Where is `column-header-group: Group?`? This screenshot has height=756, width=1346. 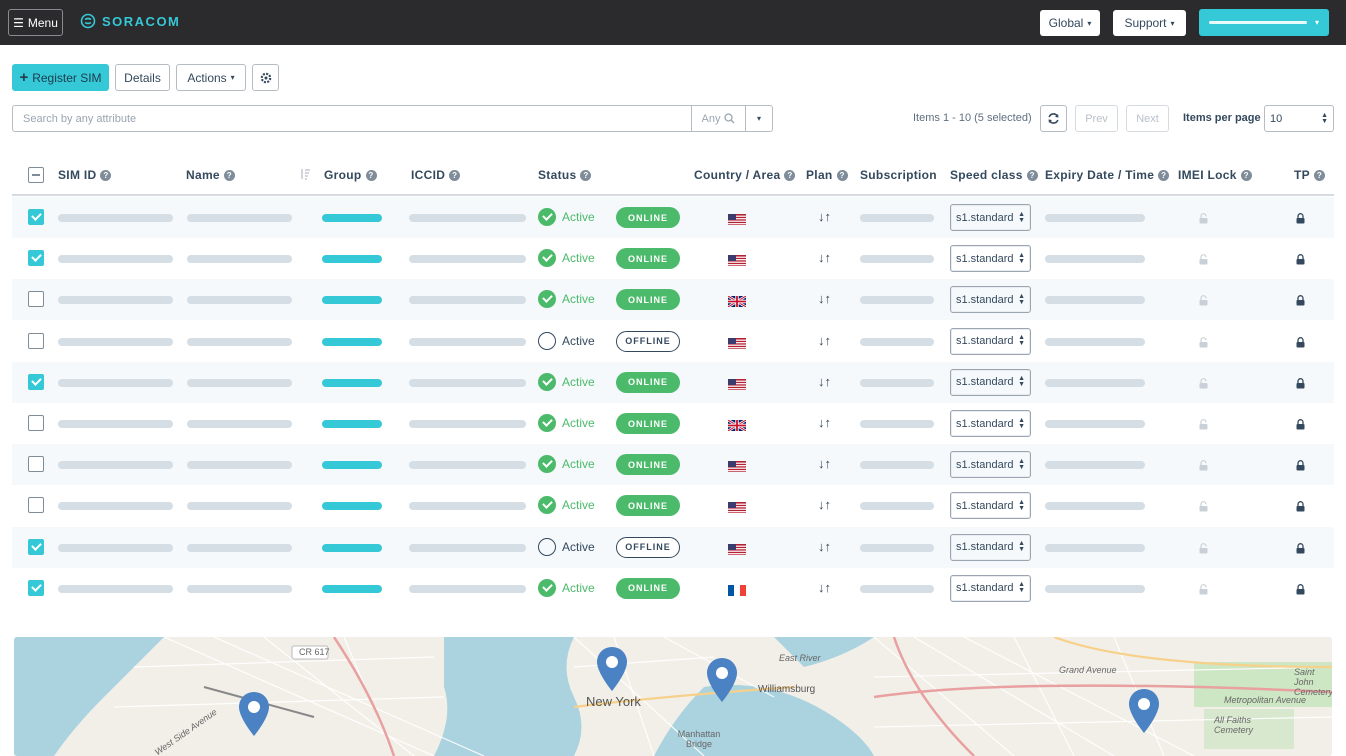
column-header-group: Group? is located at coordinates (350, 175).